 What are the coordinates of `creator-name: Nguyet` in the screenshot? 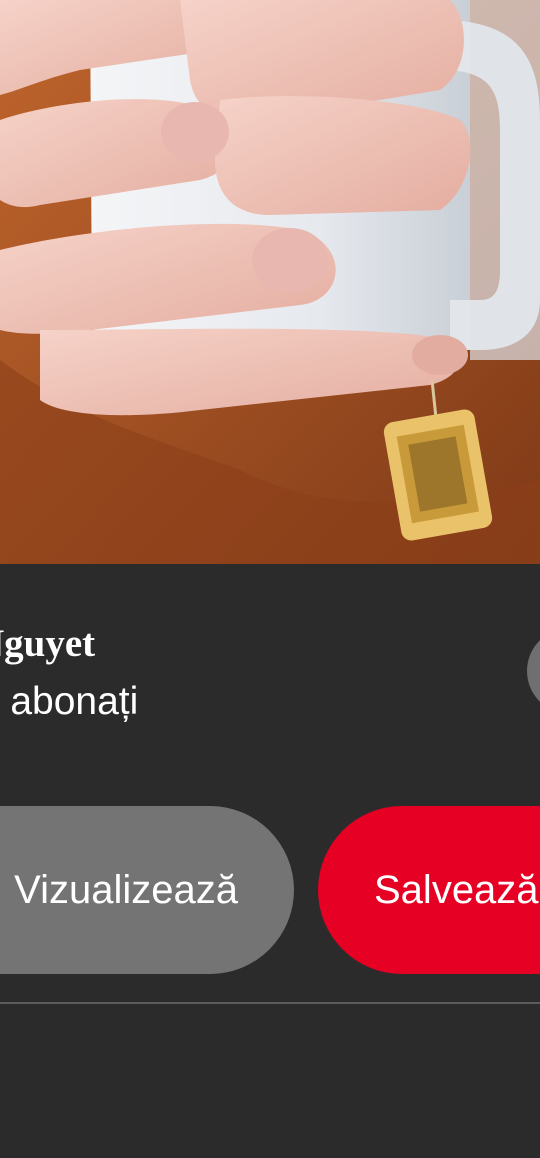 It's located at (47, 644).